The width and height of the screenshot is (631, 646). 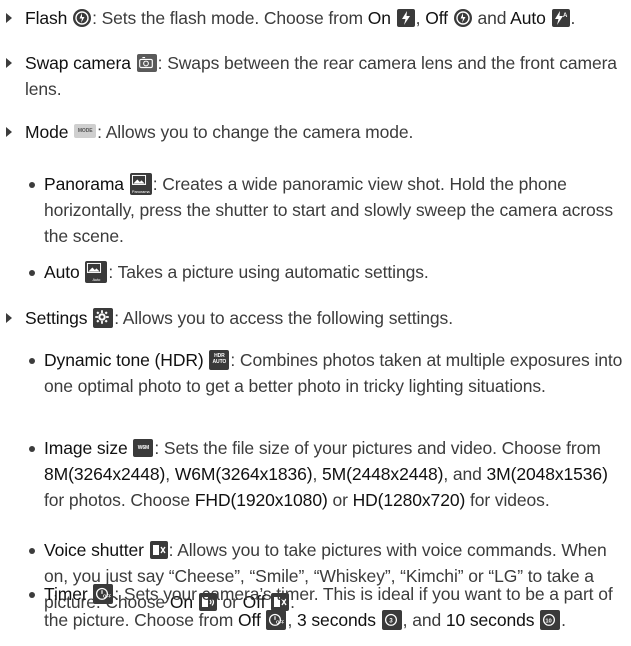 What do you see at coordinates (96, 279) in the screenshot?
I see `auto-icon-label: Auto` at bounding box center [96, 279].